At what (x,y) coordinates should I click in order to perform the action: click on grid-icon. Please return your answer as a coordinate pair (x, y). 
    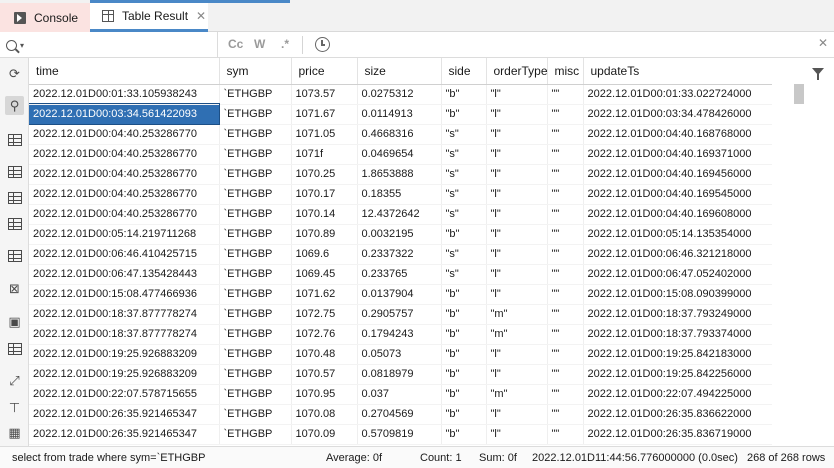
    Looking at the image, I should click on (14, 171).